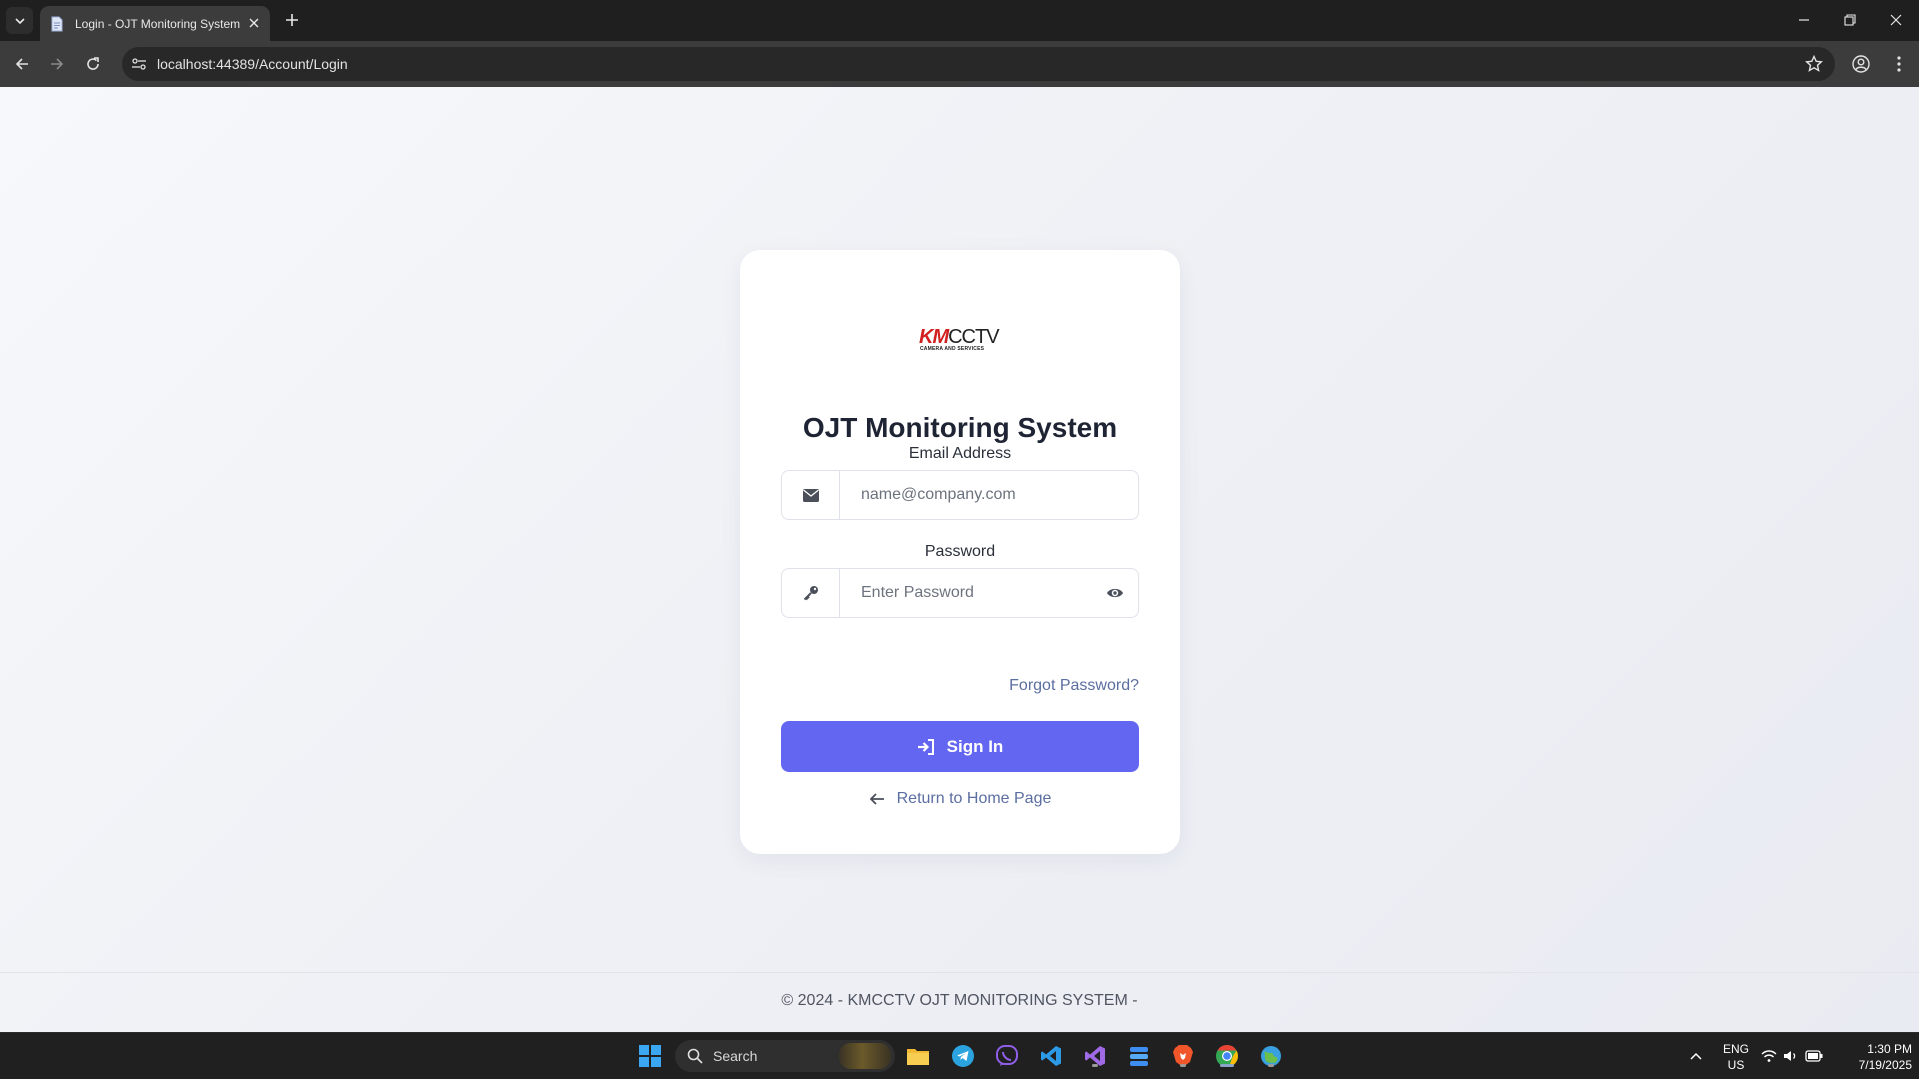 The height and width of the screenshot is (1079, 1919). I want to click on browser-tab-bar: Login - OJT Monitoring System, so click(959, 20).